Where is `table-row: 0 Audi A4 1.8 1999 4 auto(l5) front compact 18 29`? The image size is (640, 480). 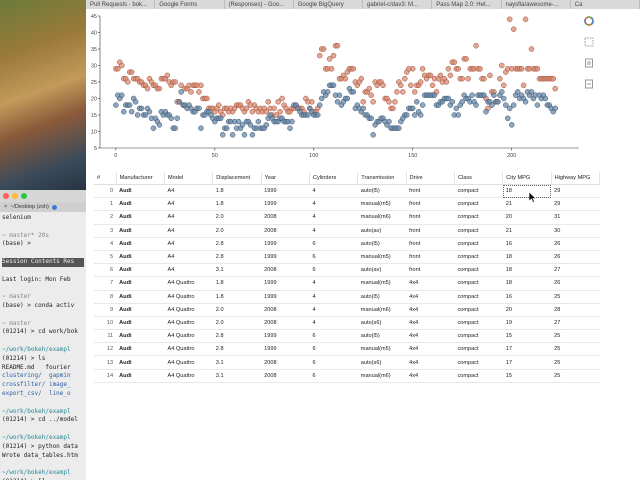
table-row: 0 Audi A4 1.8 1999 4 auto(l5) front compact 18 29 is located at coordinates (347, 191).